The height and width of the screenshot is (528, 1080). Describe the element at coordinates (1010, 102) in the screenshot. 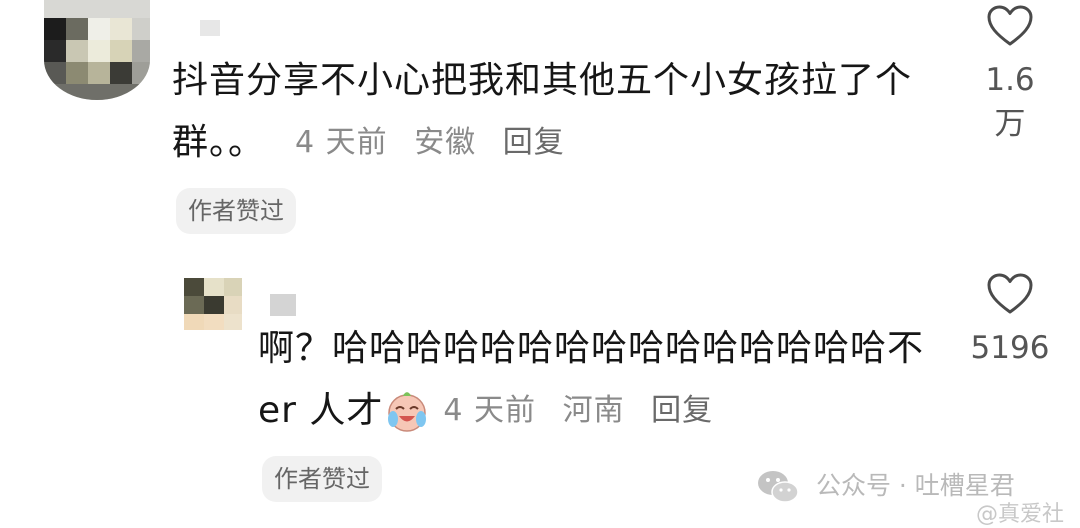

I see `like-count: 1.6 万` at that location.